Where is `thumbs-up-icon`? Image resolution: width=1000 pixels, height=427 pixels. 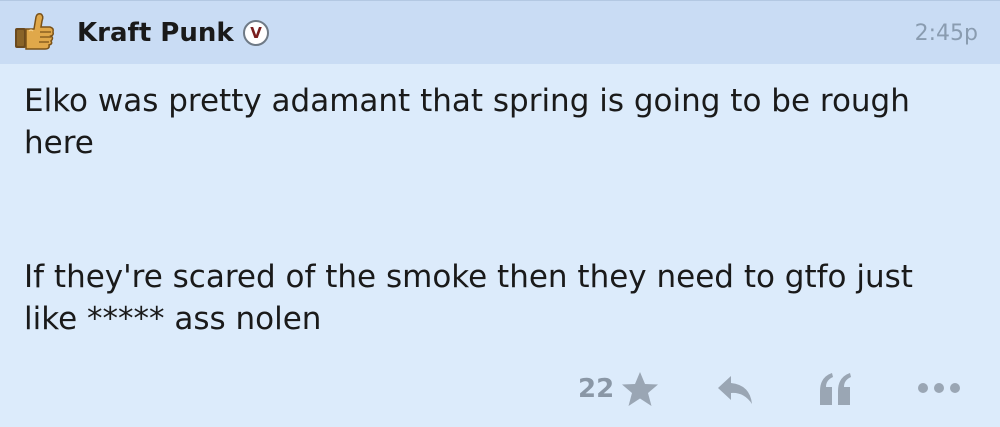 thumbs-up-icon is located at coordinates (34, 33).